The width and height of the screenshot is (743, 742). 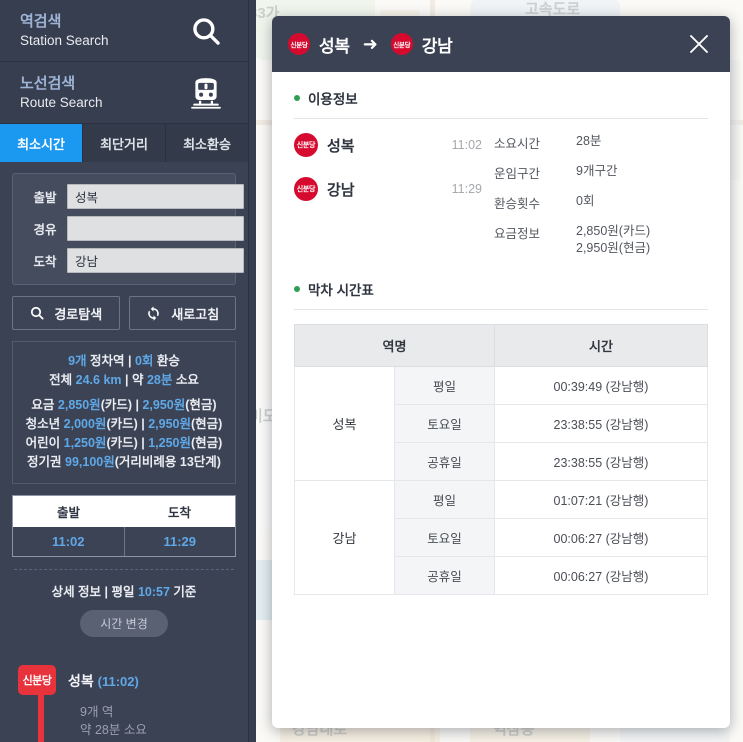 I want to click on modal-header: 신분당 성복 ➜ 신분당 강남, so click(x=501, y=44).